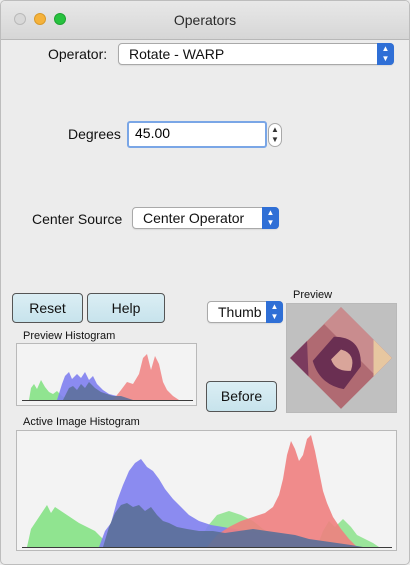 The width and height of the screenshot is (410, 565). Describe the element at coordinates (47, 308) in the screenshot. I see `reset-button: Reset` at that location.